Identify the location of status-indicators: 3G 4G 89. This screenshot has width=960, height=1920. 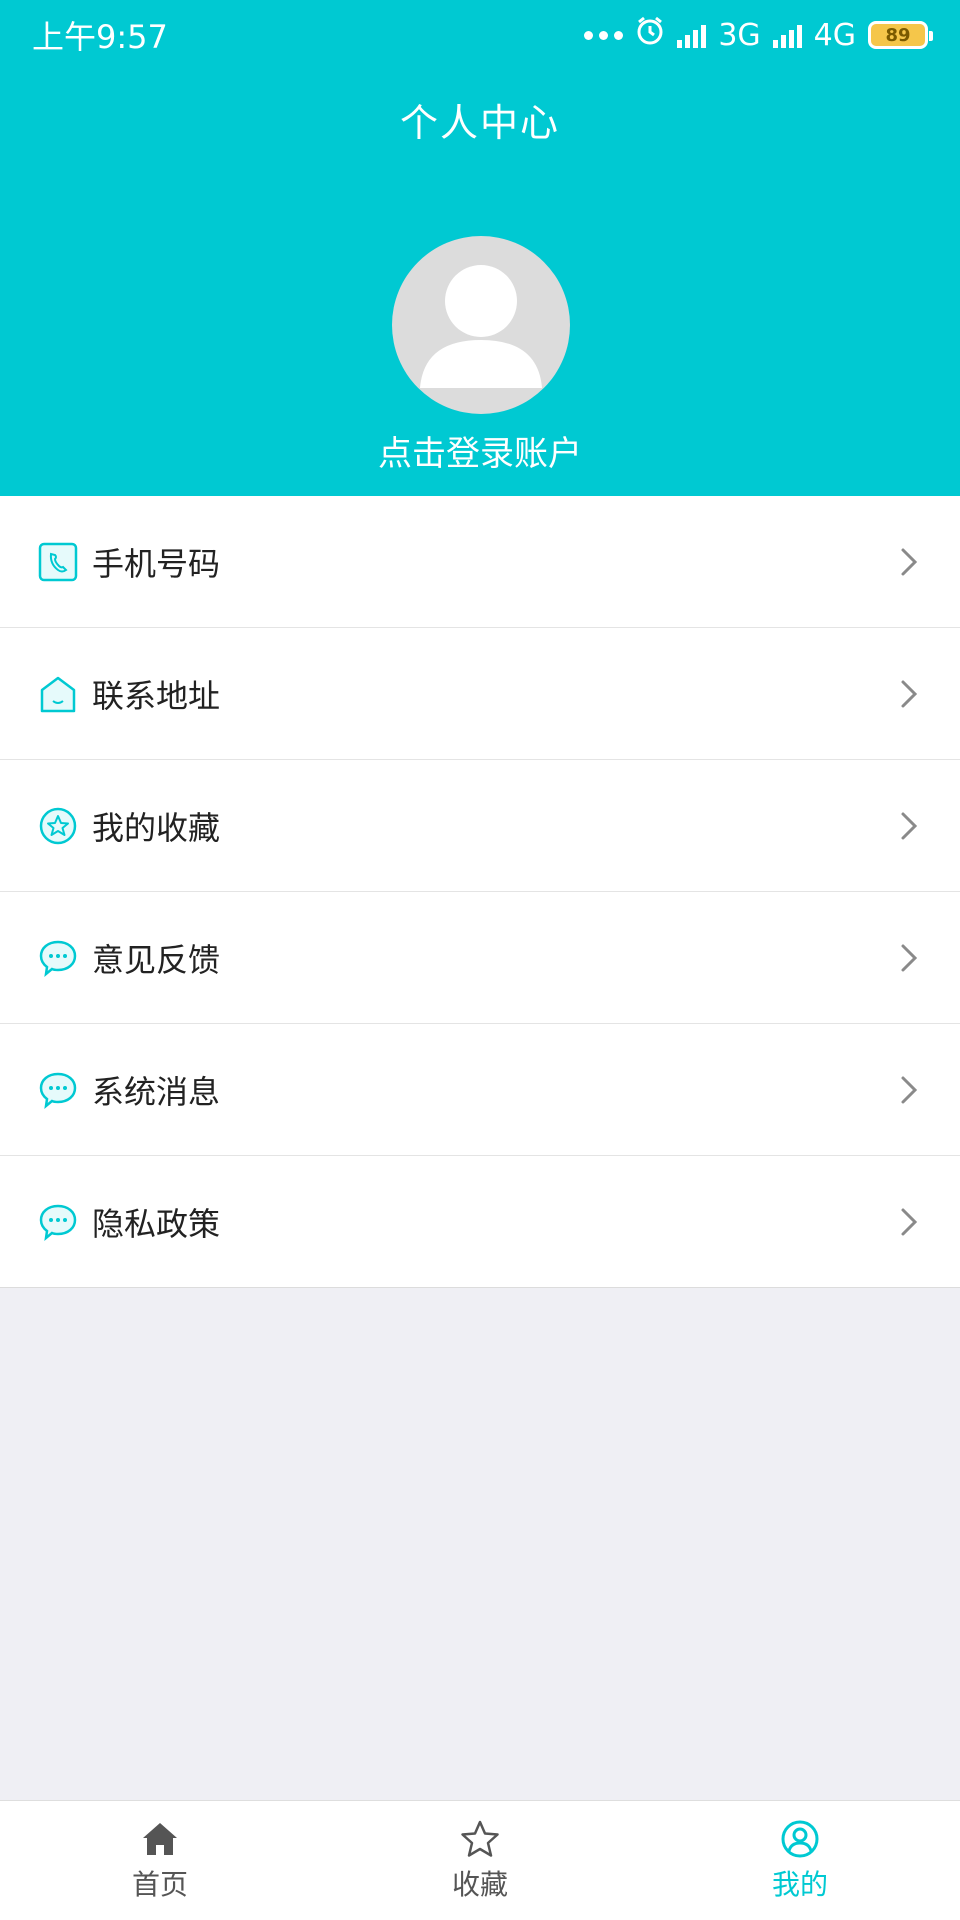
(758, 35).